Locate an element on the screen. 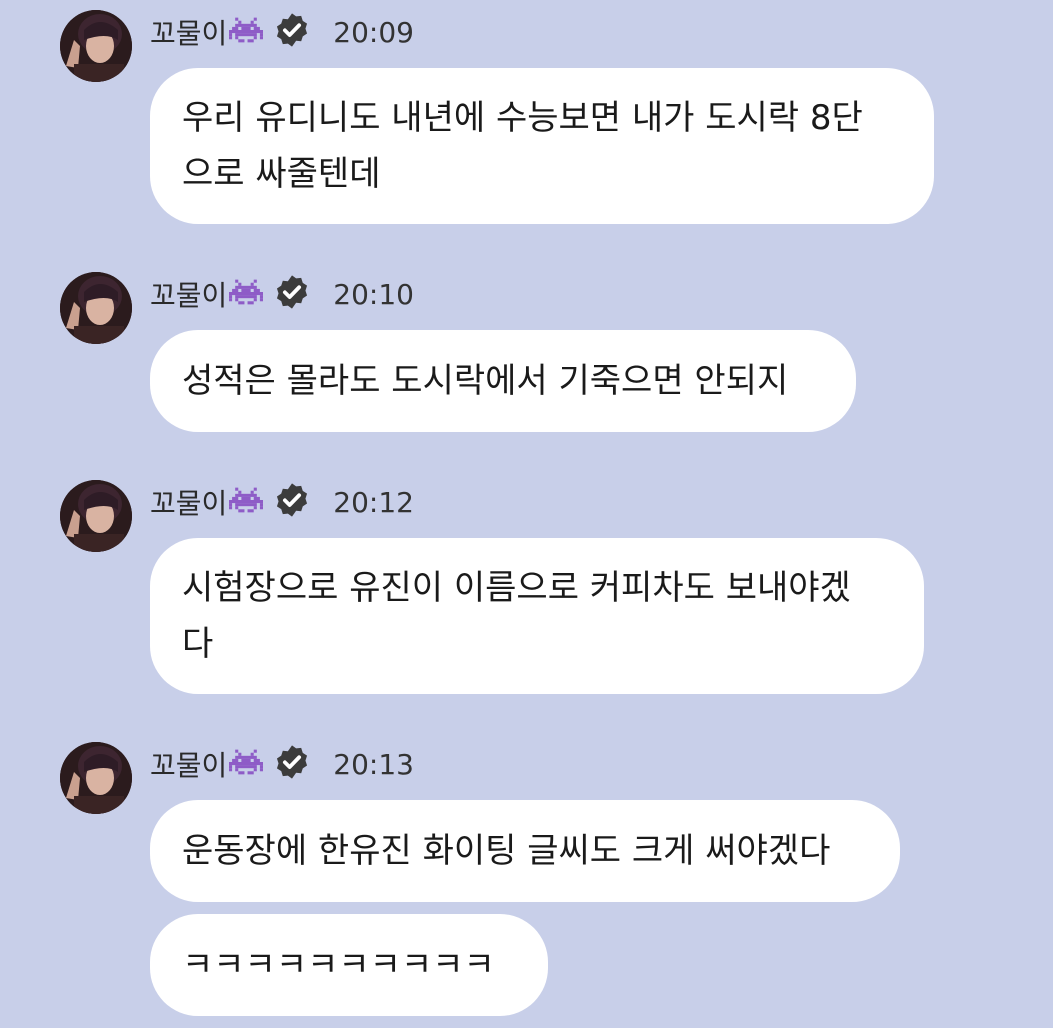 Image resolution: width=1053 pixels, height=1028 pixels. message-text: 성적은 몰라도 도시락에서 기죽으면 안되지 is located at coordinates (485, 381).